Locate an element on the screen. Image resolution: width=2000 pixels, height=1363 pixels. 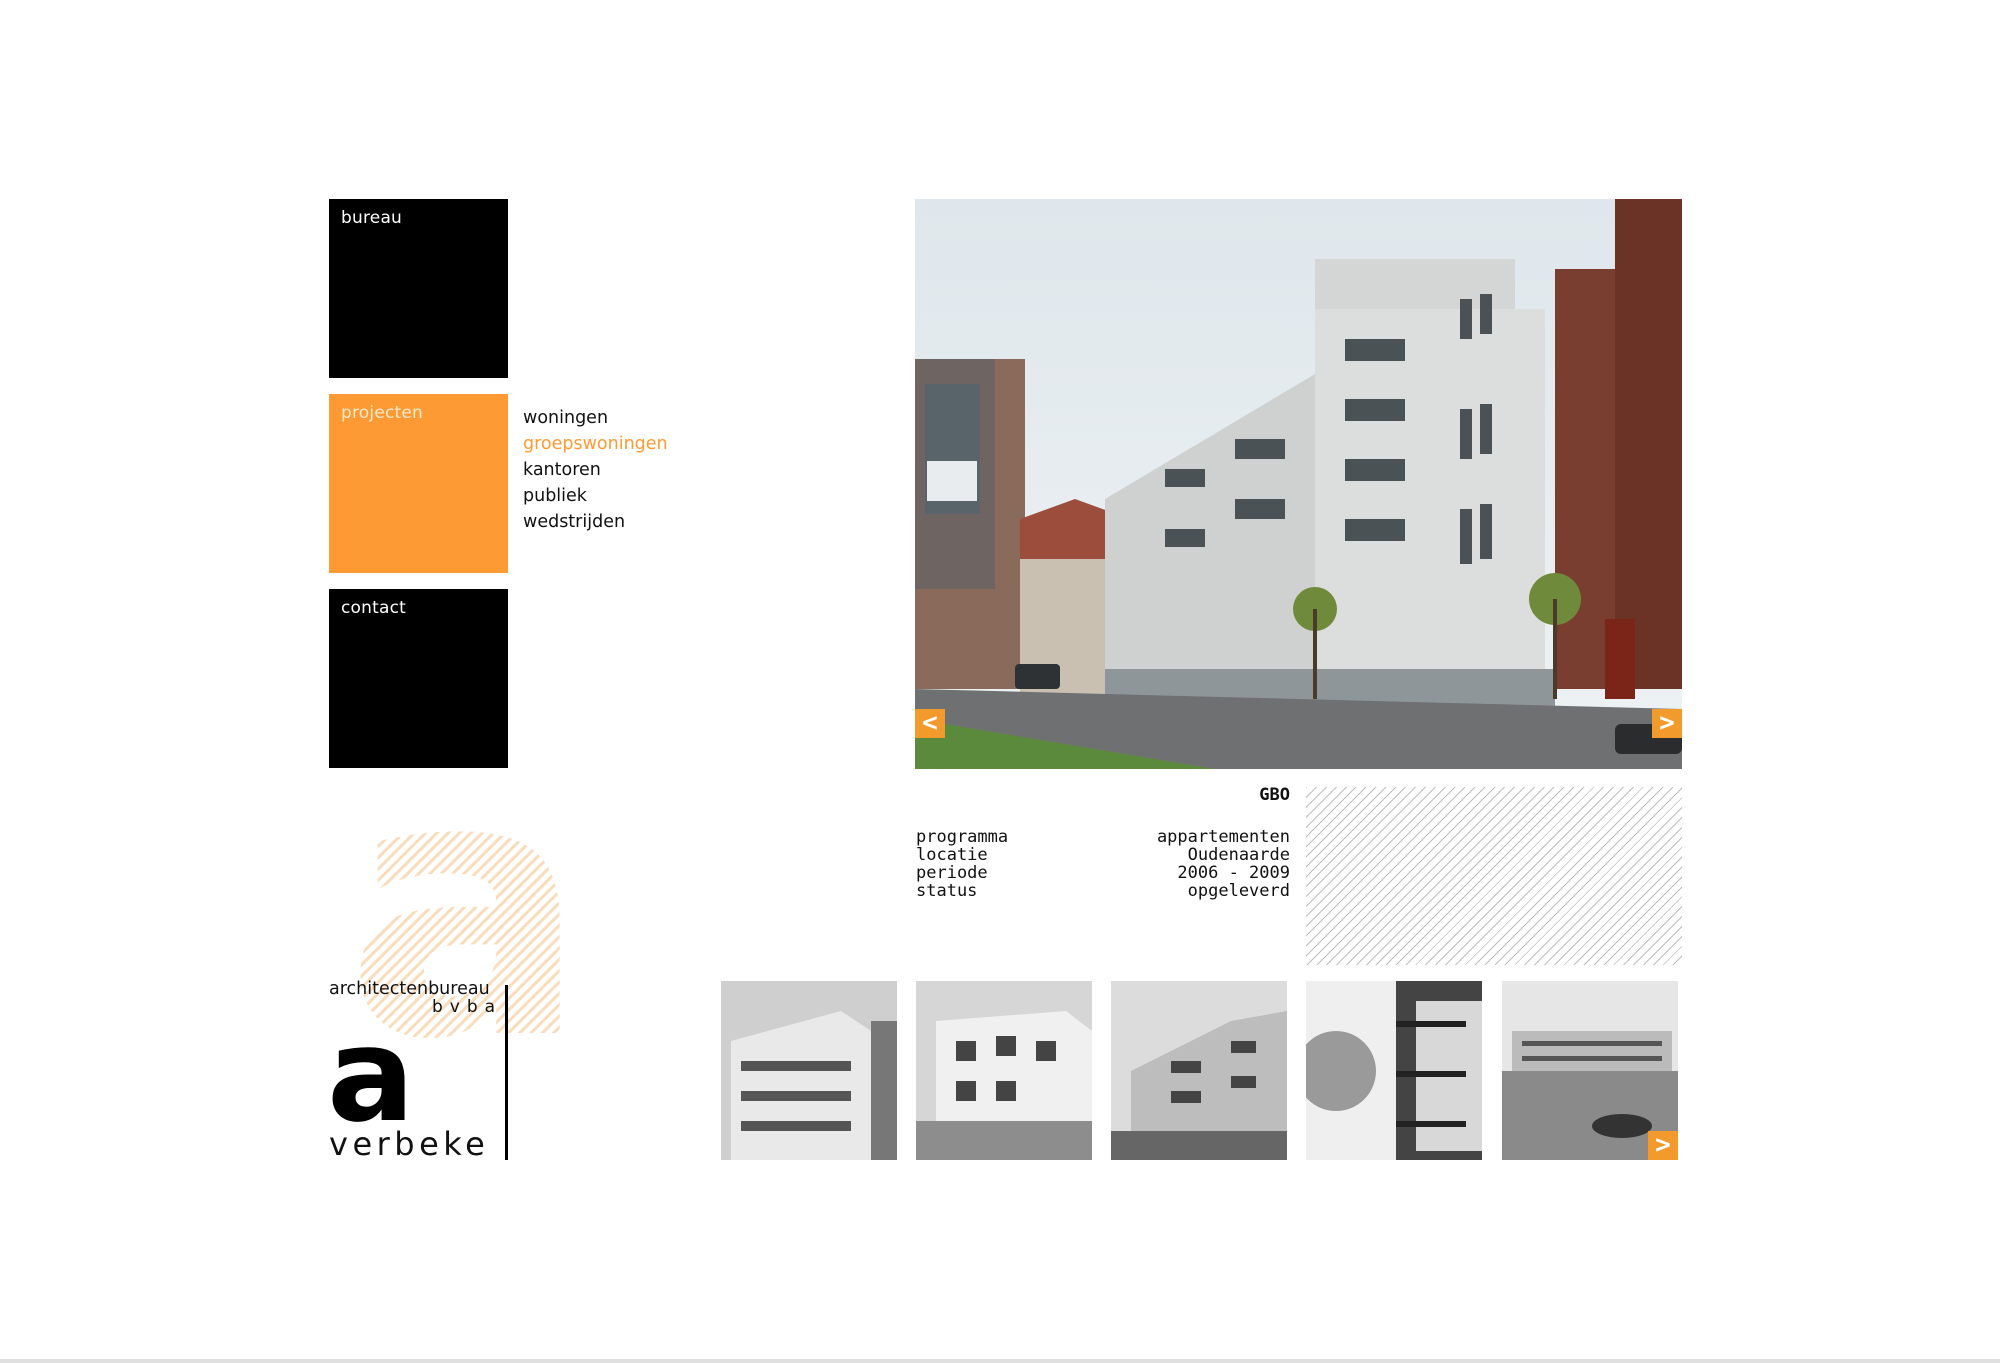
hatch-pattern-box is located at coordinates (1494, 876).